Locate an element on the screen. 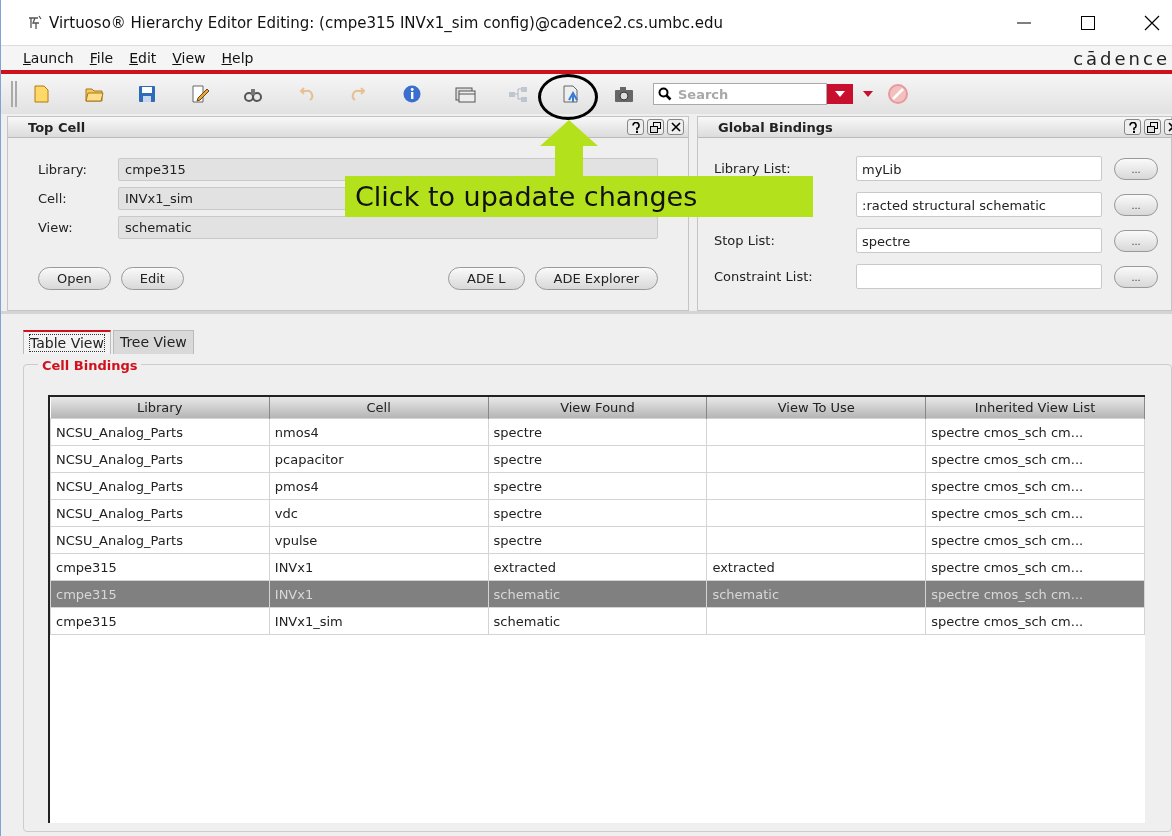  field-label: Constraint List: is located at coordinates (764, 276).